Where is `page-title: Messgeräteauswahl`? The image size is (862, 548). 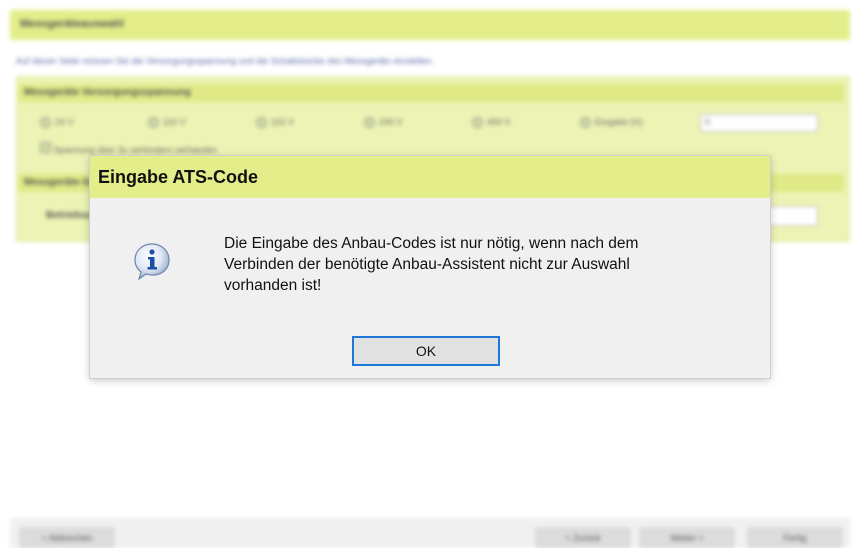 page-title: Messgeräteauswahl is located at coordinates (72, 24).